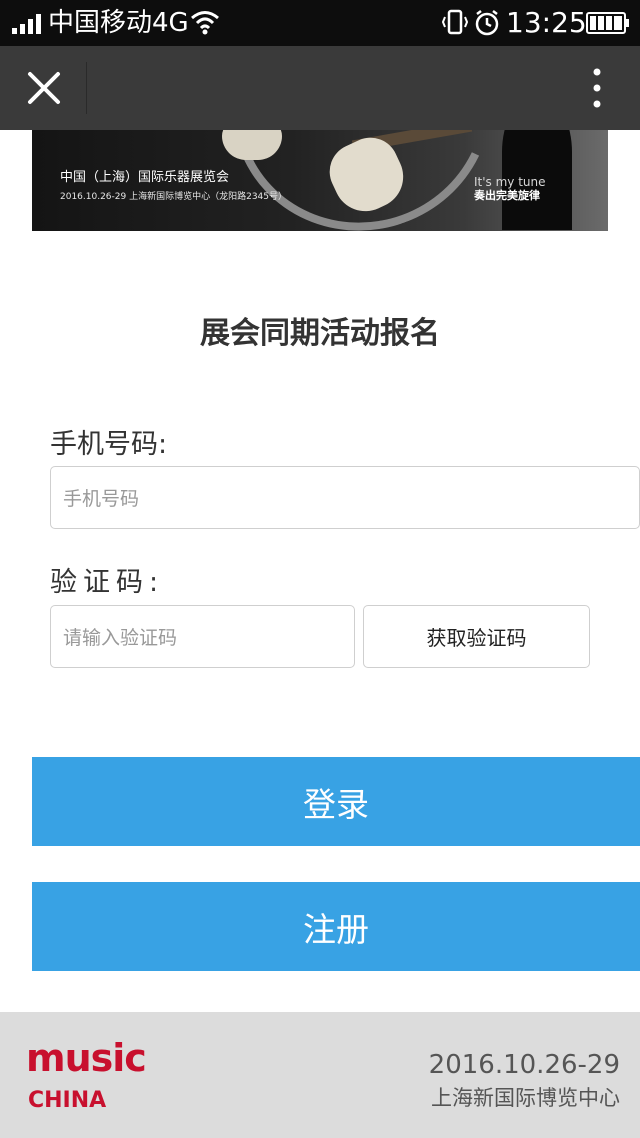 The image size is (640, 1138). I want to click on footer: music CHINA 2016.10.26-29 上海新国际博览中心, so click(320, 1075).